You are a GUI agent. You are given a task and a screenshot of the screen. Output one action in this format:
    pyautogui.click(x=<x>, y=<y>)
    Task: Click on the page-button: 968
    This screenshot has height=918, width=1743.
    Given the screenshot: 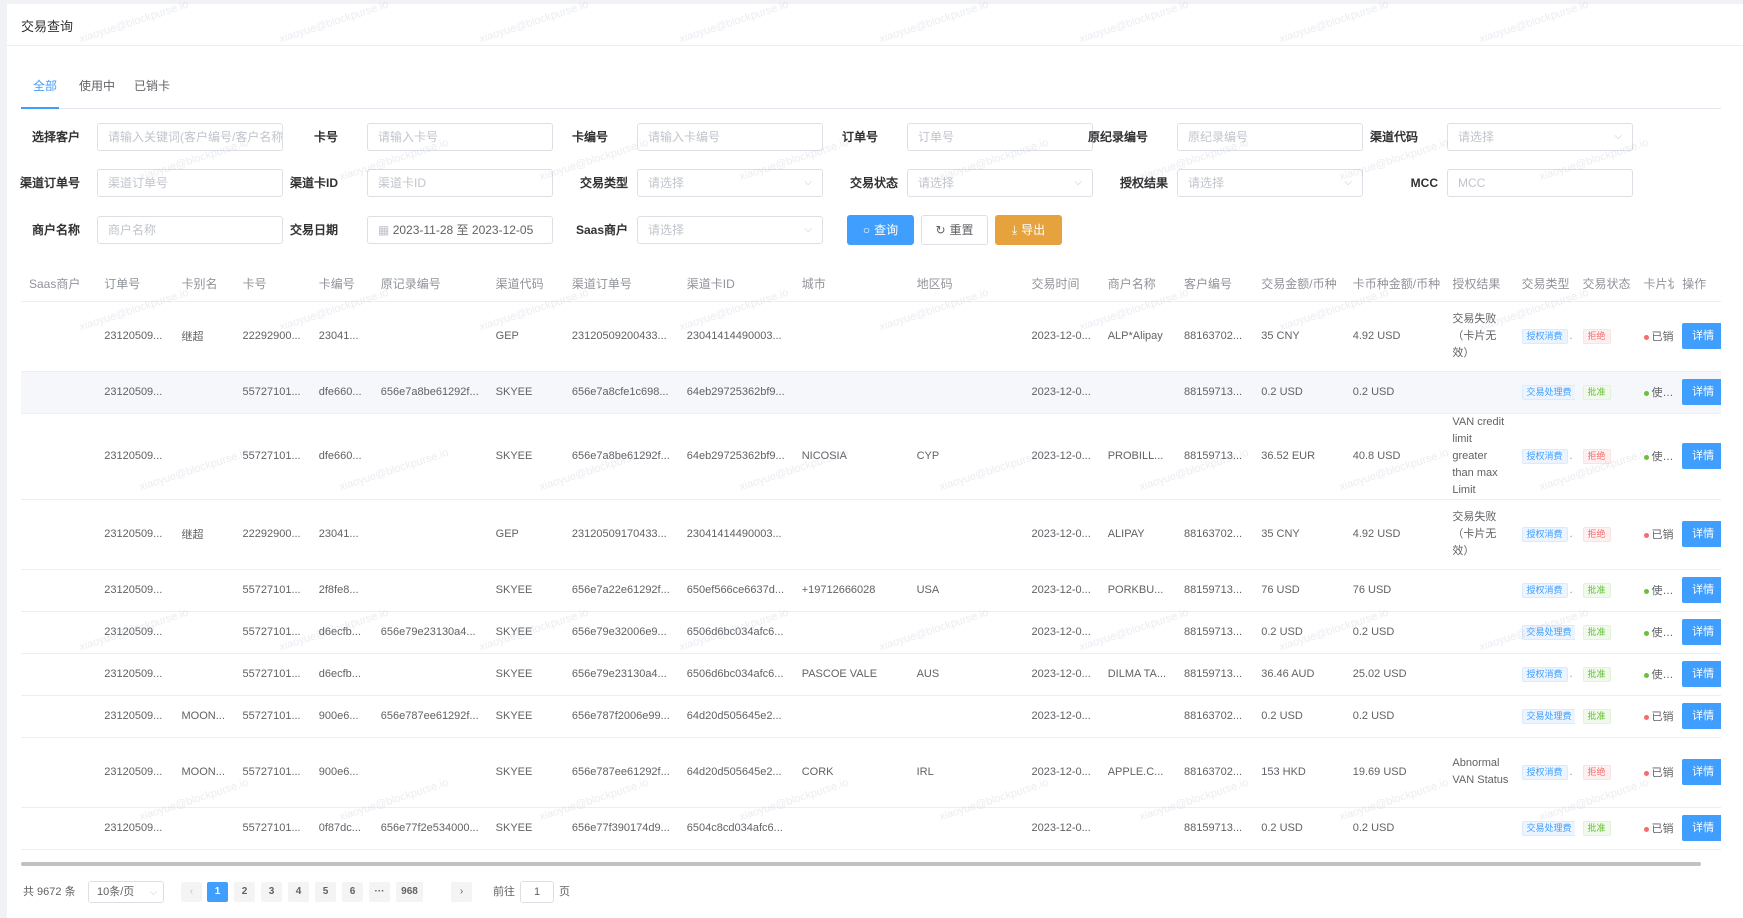 What is the action you would take?
    pyautogui.click(x=409, y=892)
    